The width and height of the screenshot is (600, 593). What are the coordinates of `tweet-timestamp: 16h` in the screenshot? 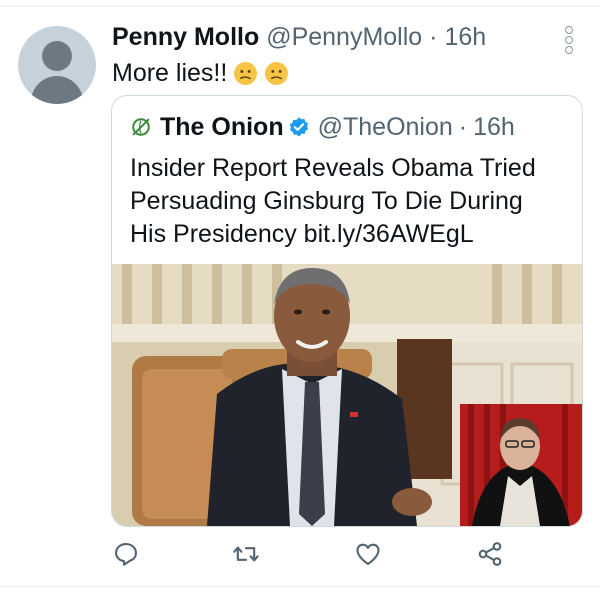 It's located at (465, 37).